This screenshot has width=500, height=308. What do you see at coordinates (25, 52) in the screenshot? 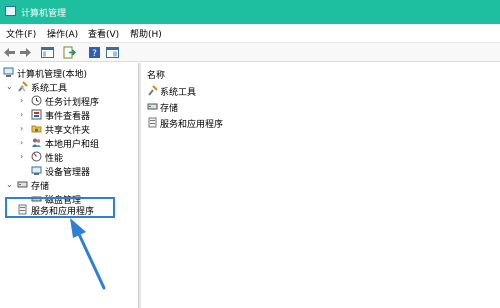
I see `forward-icon` at bounding box center [25, 52].